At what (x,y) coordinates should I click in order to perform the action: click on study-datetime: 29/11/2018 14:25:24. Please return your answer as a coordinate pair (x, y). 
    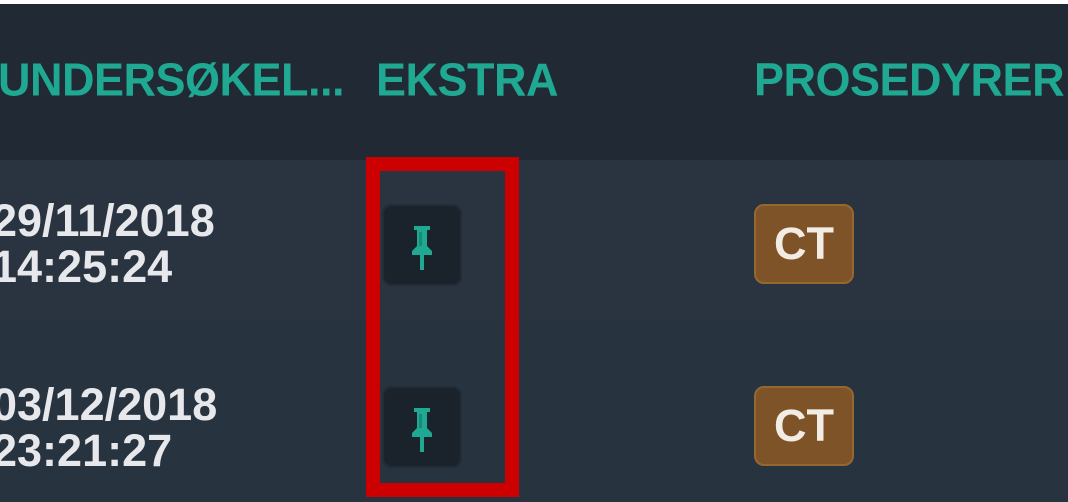
    Looking at the image, I should click on (107, 243).